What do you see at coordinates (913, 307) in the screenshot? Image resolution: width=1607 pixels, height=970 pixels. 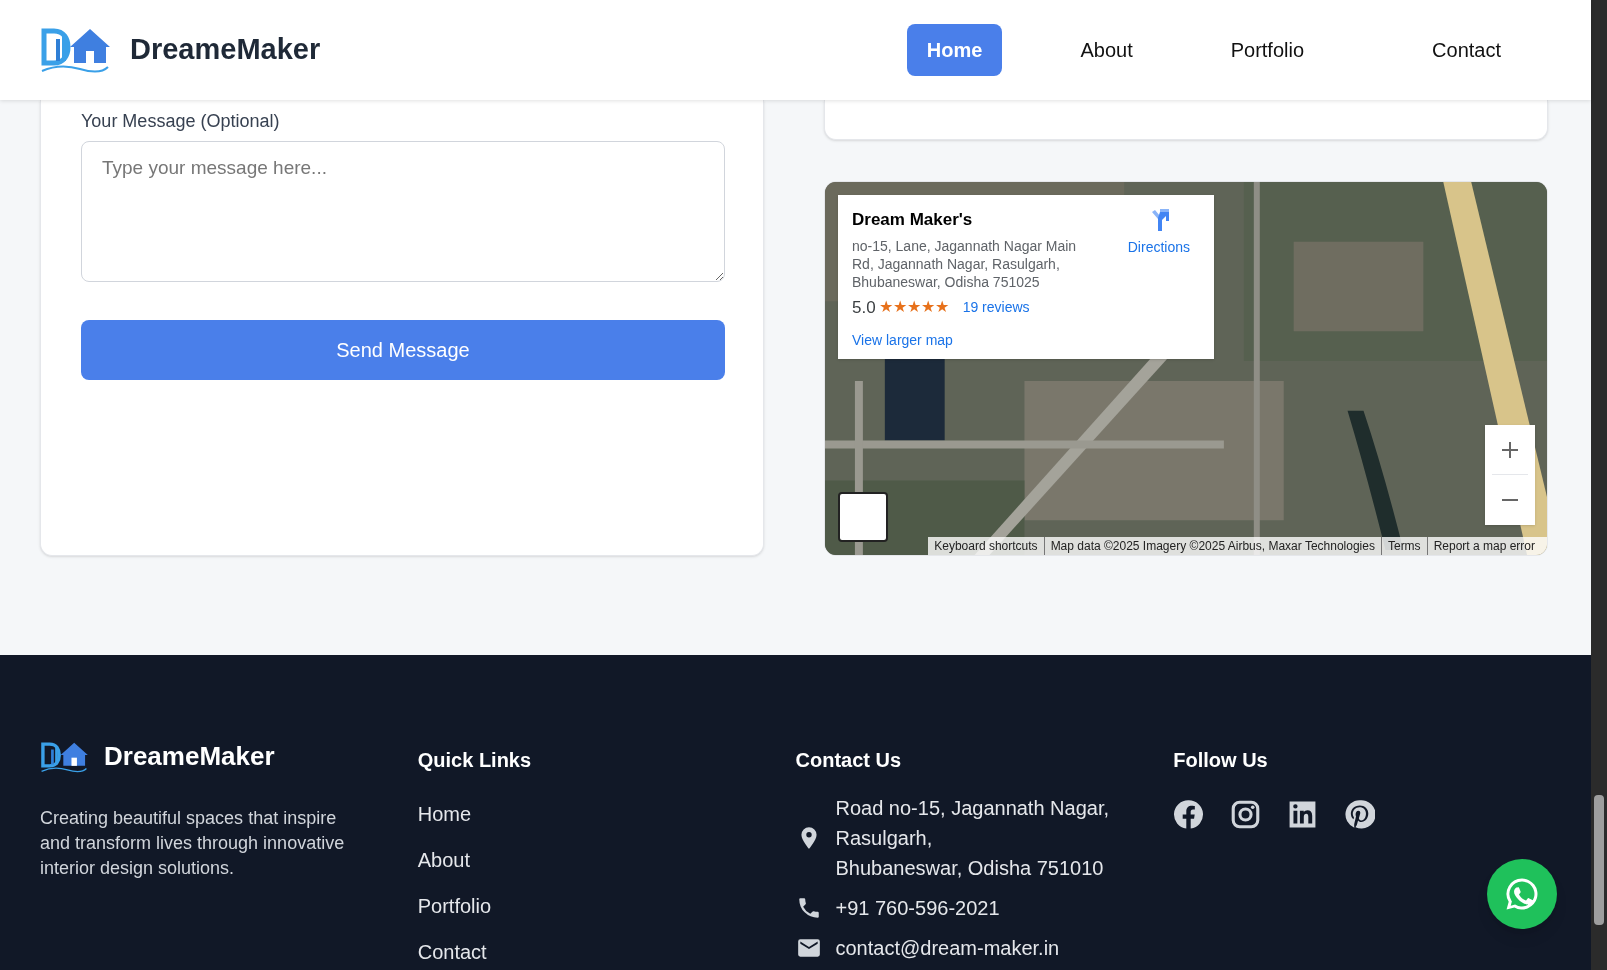 I see `star-rating: ★★★★★` at bounding box center [913, 307].